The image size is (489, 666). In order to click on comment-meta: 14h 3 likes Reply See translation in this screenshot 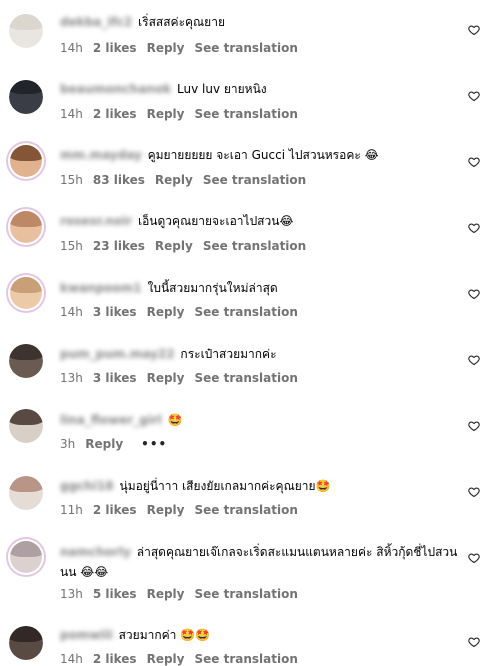, I will do `click(184, 312)`.